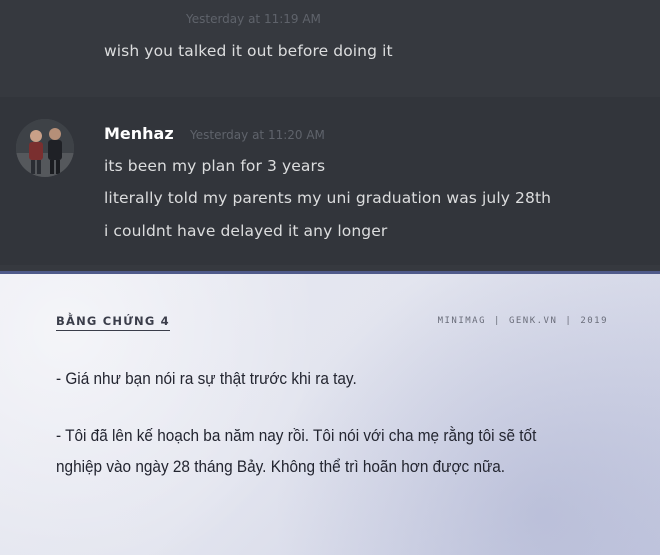 The image size is (660, 555). What do you see at coordinates (215, 166) in the screenshot?
I see `message-line: its been my plan for 3 years` at bounding box center [215, 166].